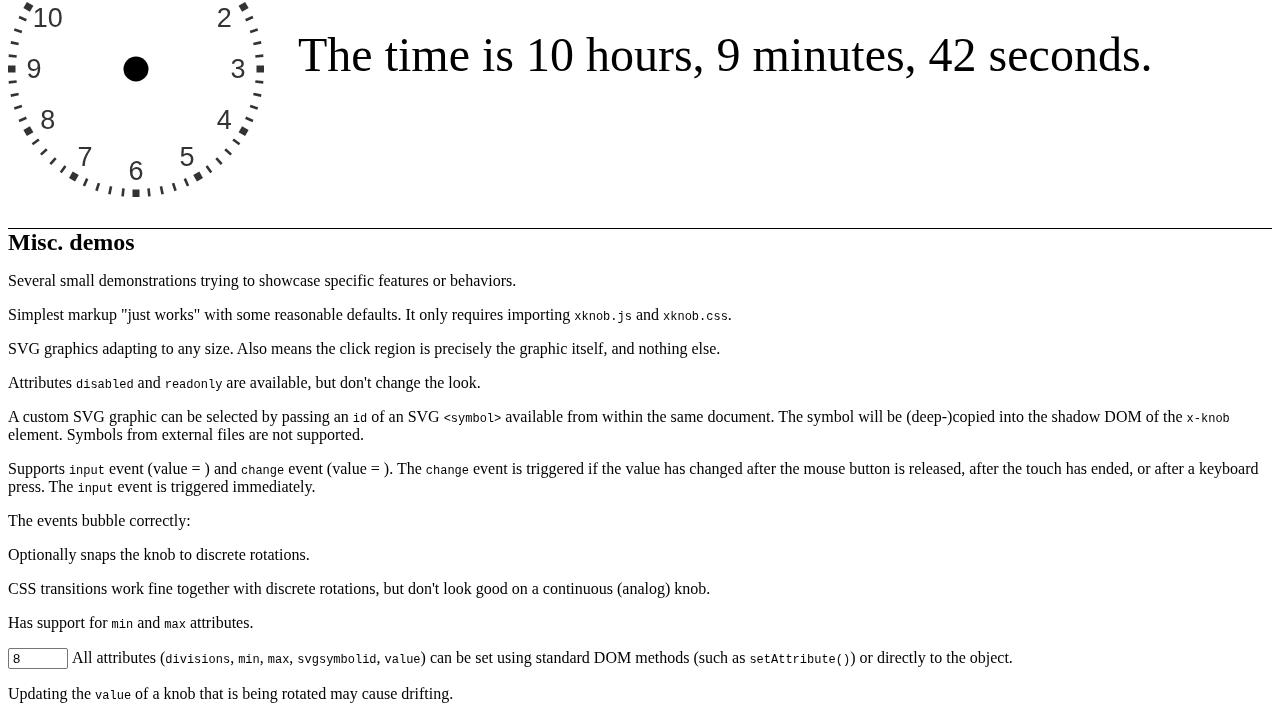 This screenshot has width=1280, height=720. I want to click on number-field: 8, so click(38, 658).